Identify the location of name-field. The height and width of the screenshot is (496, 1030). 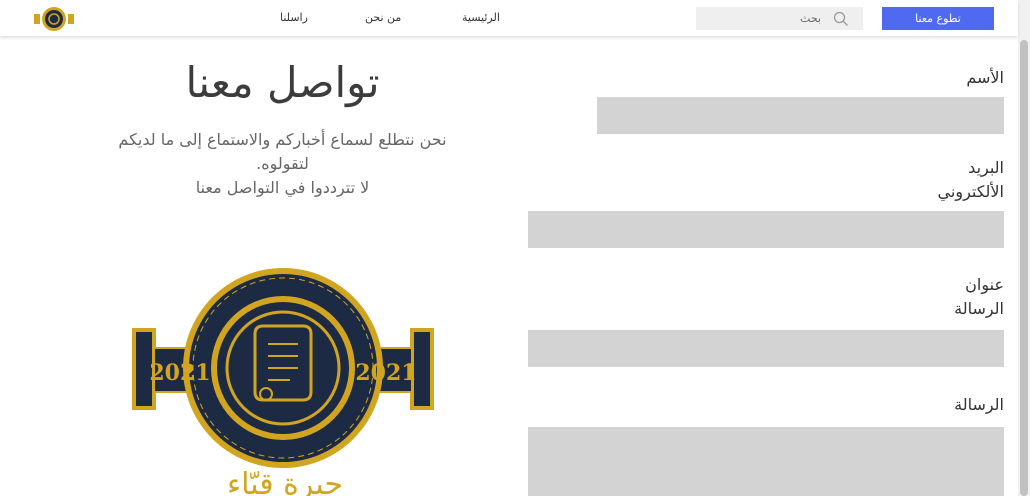
(800, 115).